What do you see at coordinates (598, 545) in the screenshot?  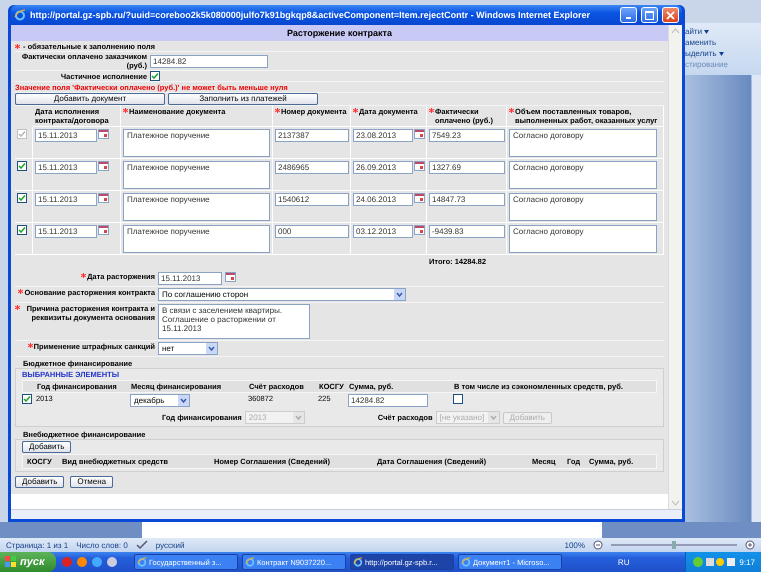 I see `zoom-out-icon` at bounding box center [598, 545].